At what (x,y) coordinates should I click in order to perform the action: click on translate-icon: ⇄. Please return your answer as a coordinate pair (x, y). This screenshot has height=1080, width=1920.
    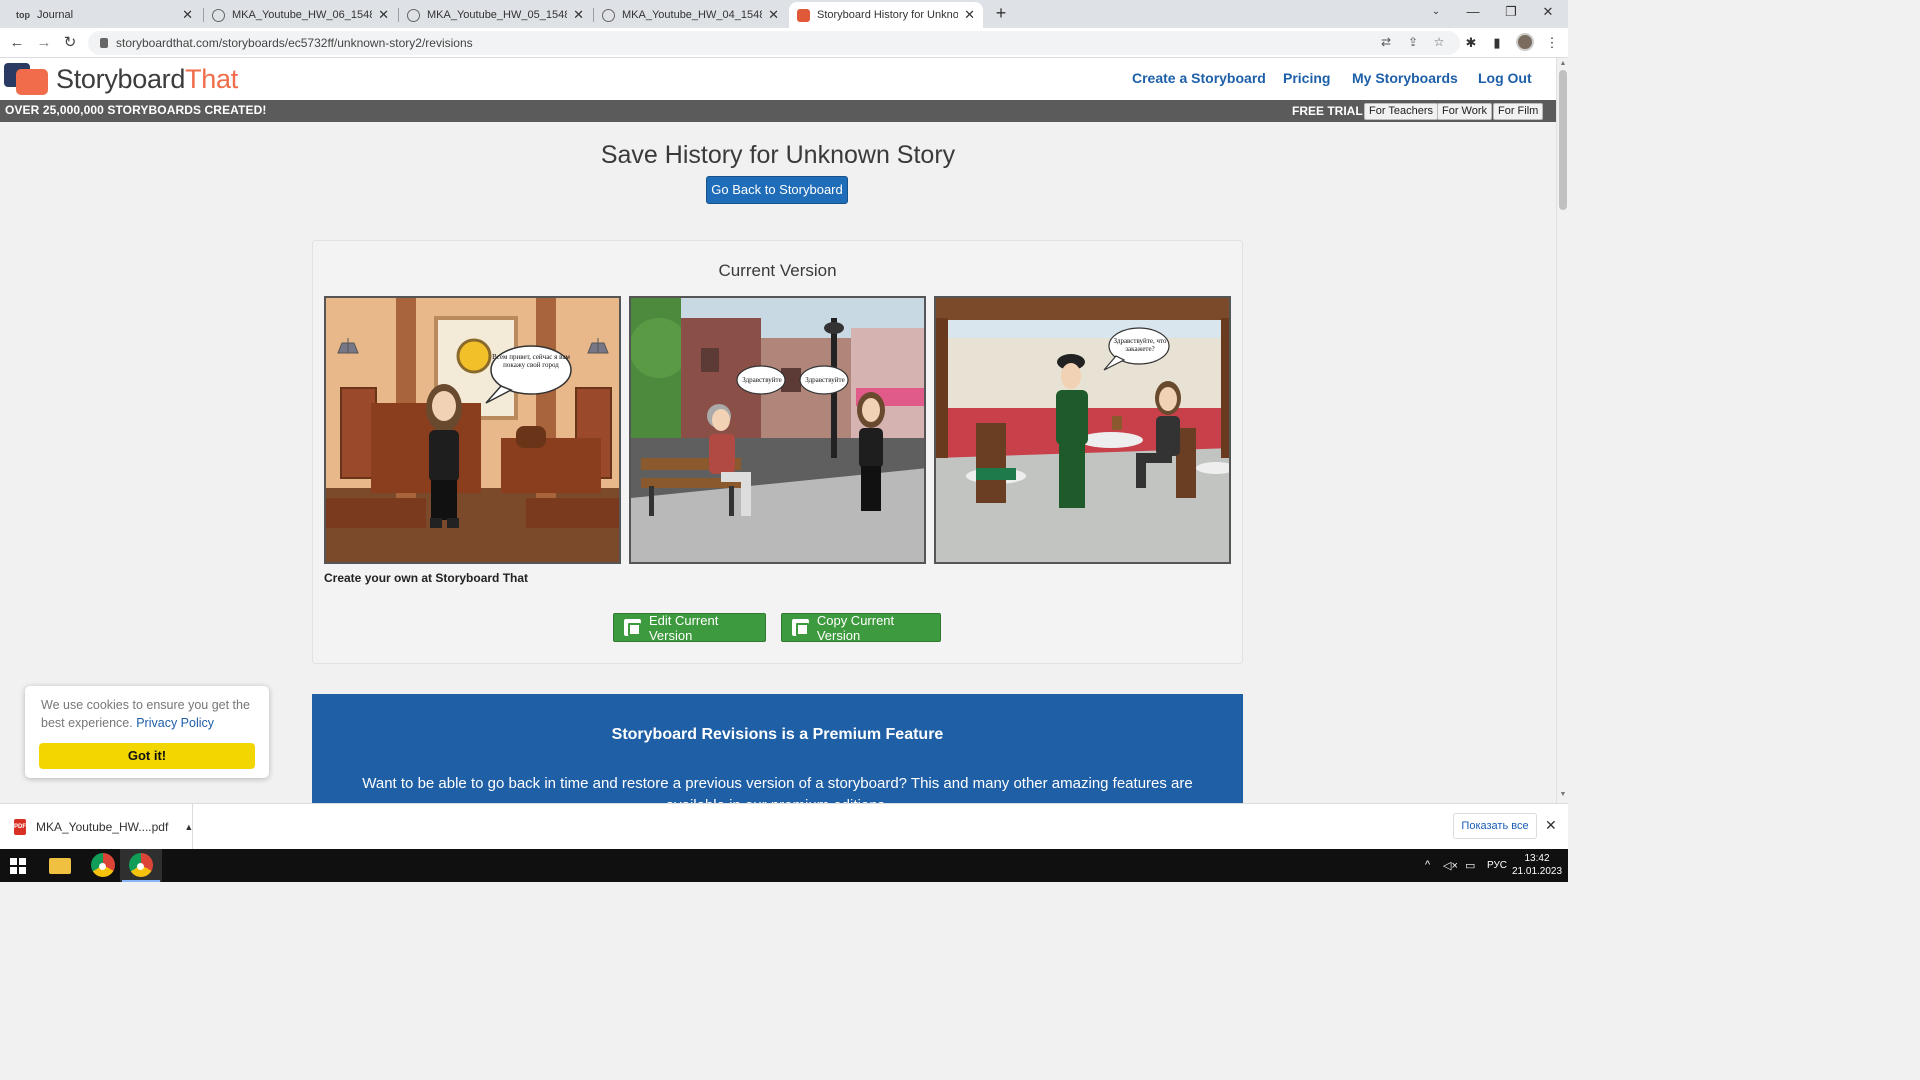
    Looking at the image, I should click on (1386, 42).